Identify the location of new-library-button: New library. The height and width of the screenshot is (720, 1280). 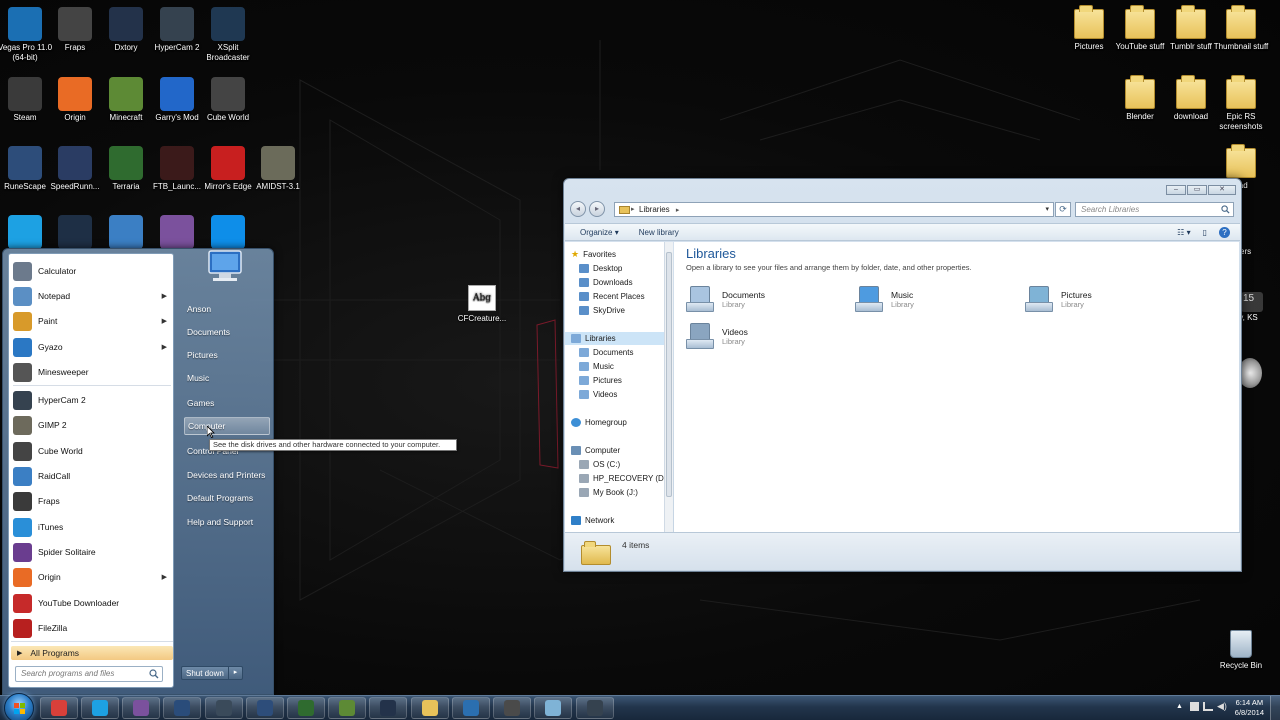
(659, 232).